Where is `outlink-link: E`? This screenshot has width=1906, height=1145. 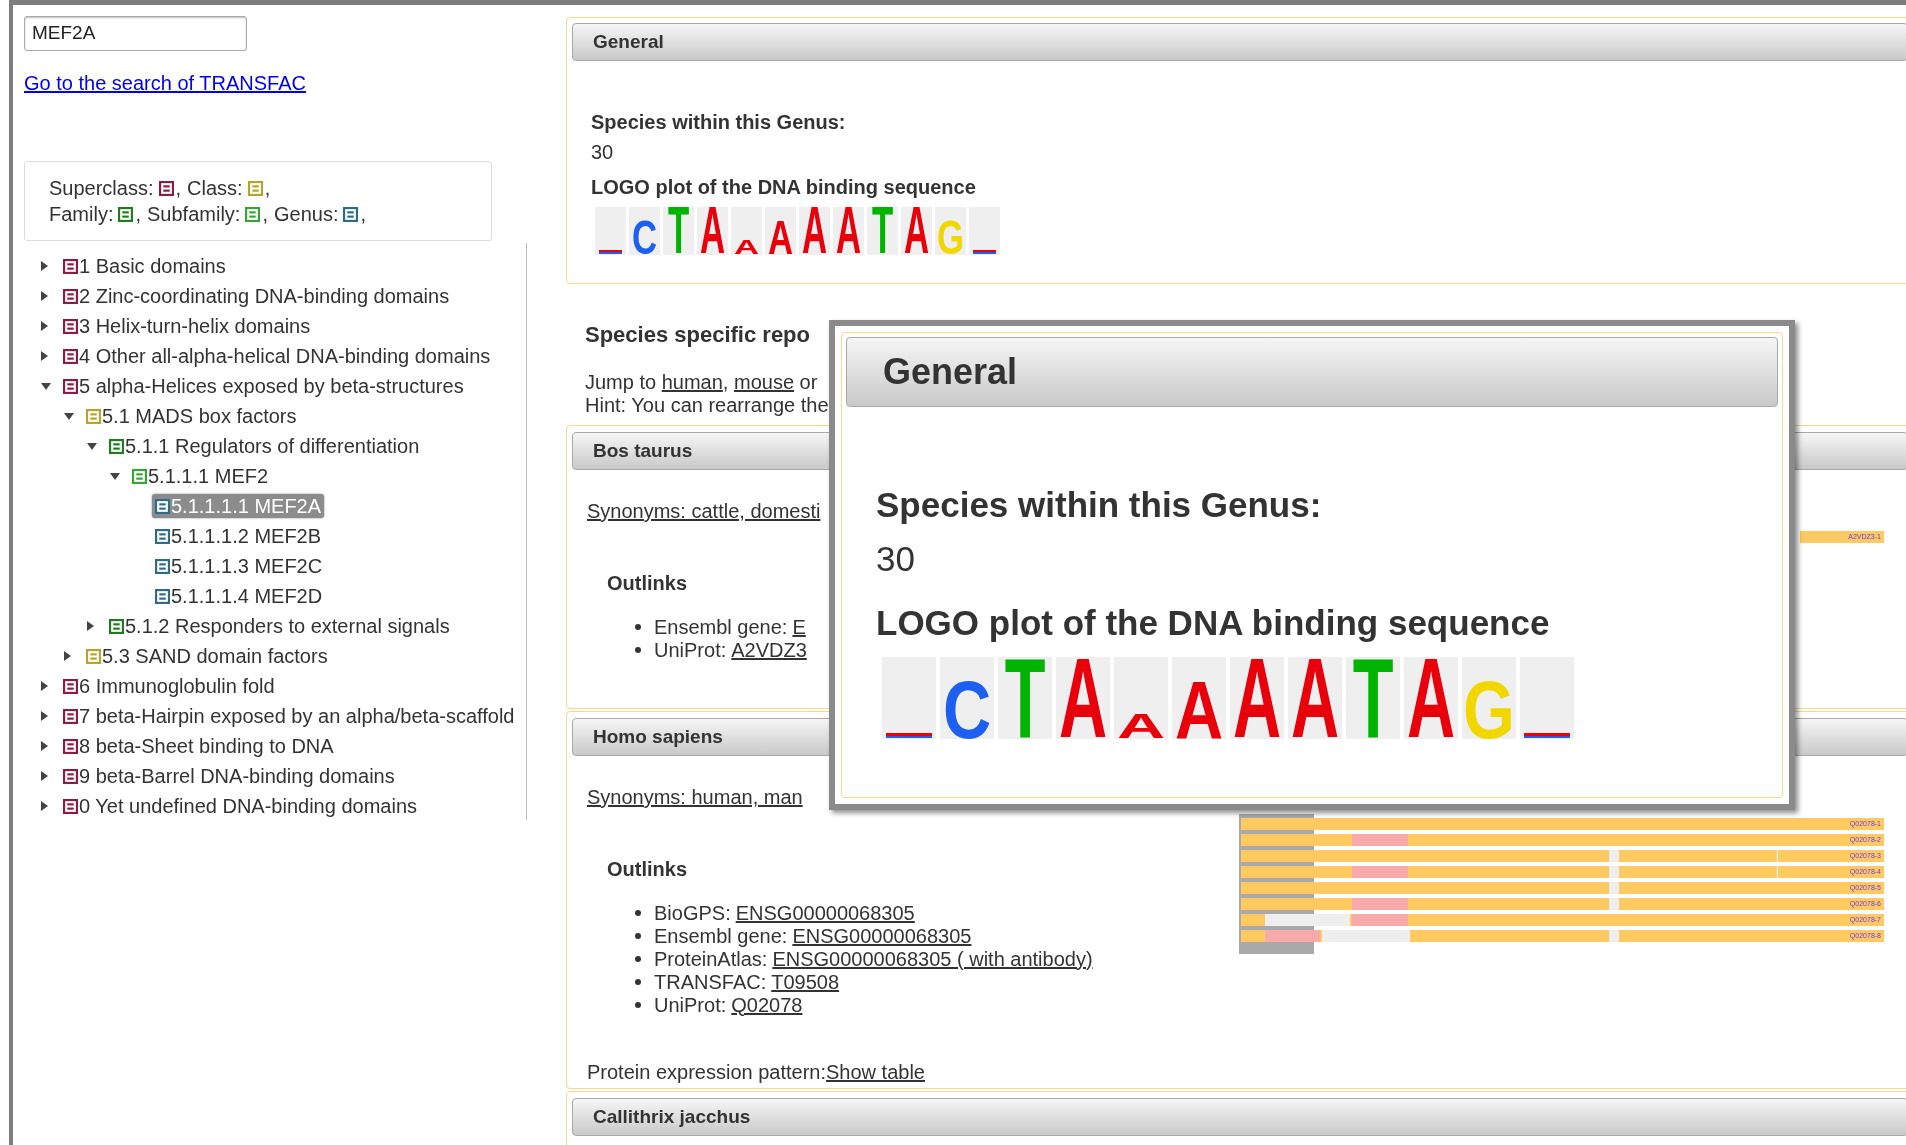
outlink-link: E is located at coordinates (799, 626).